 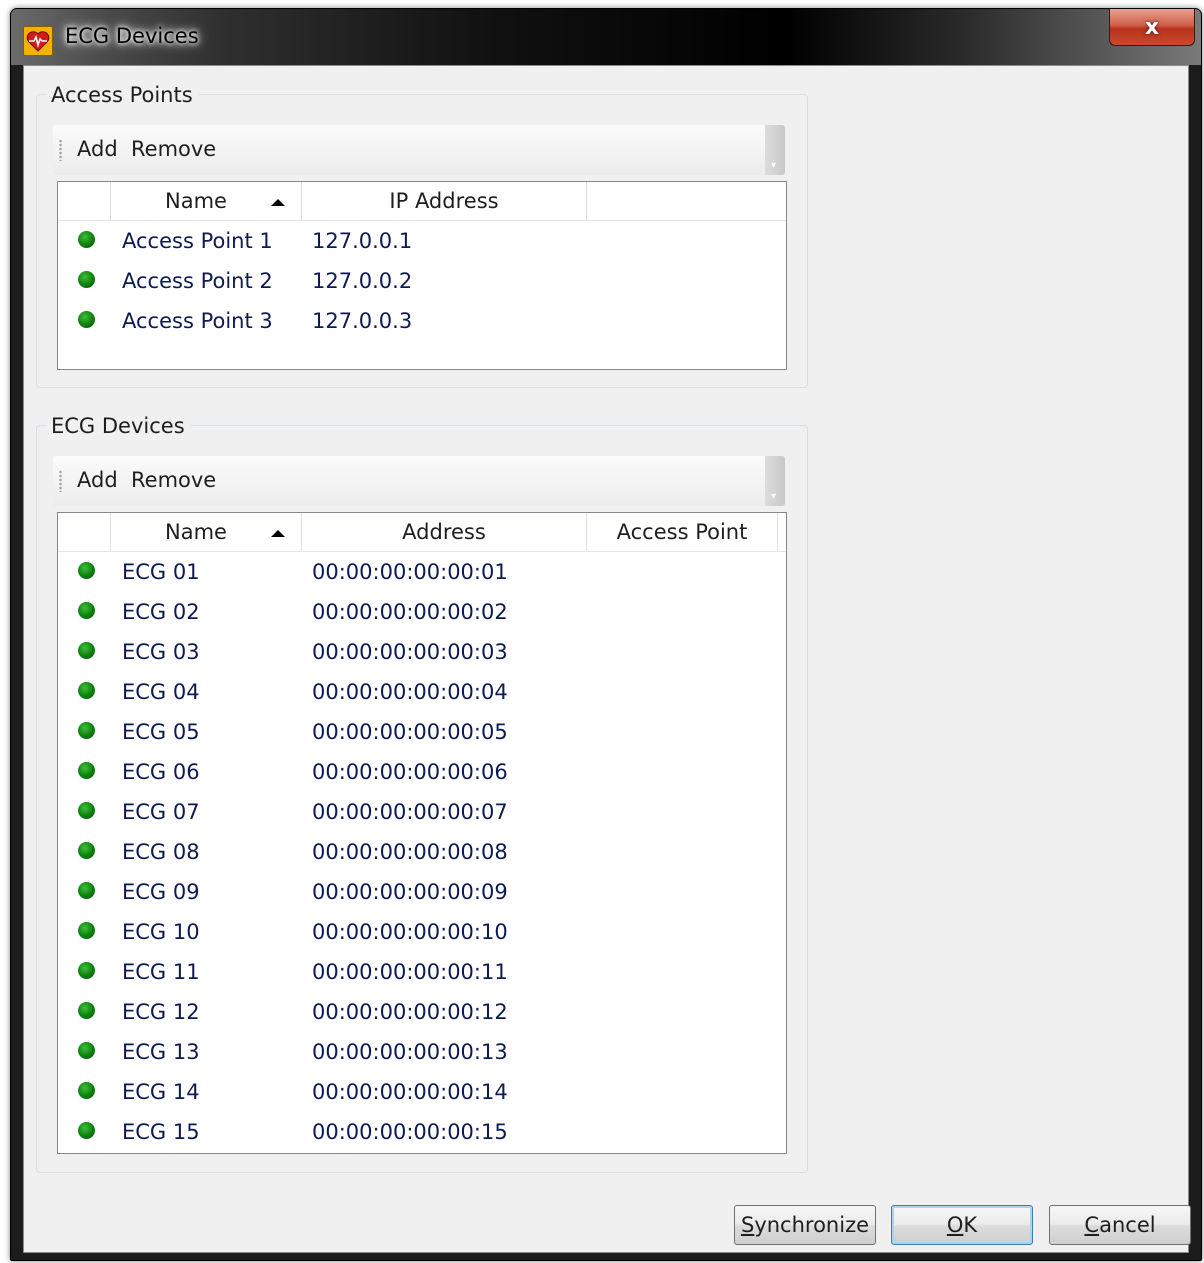 What do you see at coordinates (422, 281) in the screenshot?
I see `table-row: Access Point 2 127.0.0.2` at bounding box center [422, 281].